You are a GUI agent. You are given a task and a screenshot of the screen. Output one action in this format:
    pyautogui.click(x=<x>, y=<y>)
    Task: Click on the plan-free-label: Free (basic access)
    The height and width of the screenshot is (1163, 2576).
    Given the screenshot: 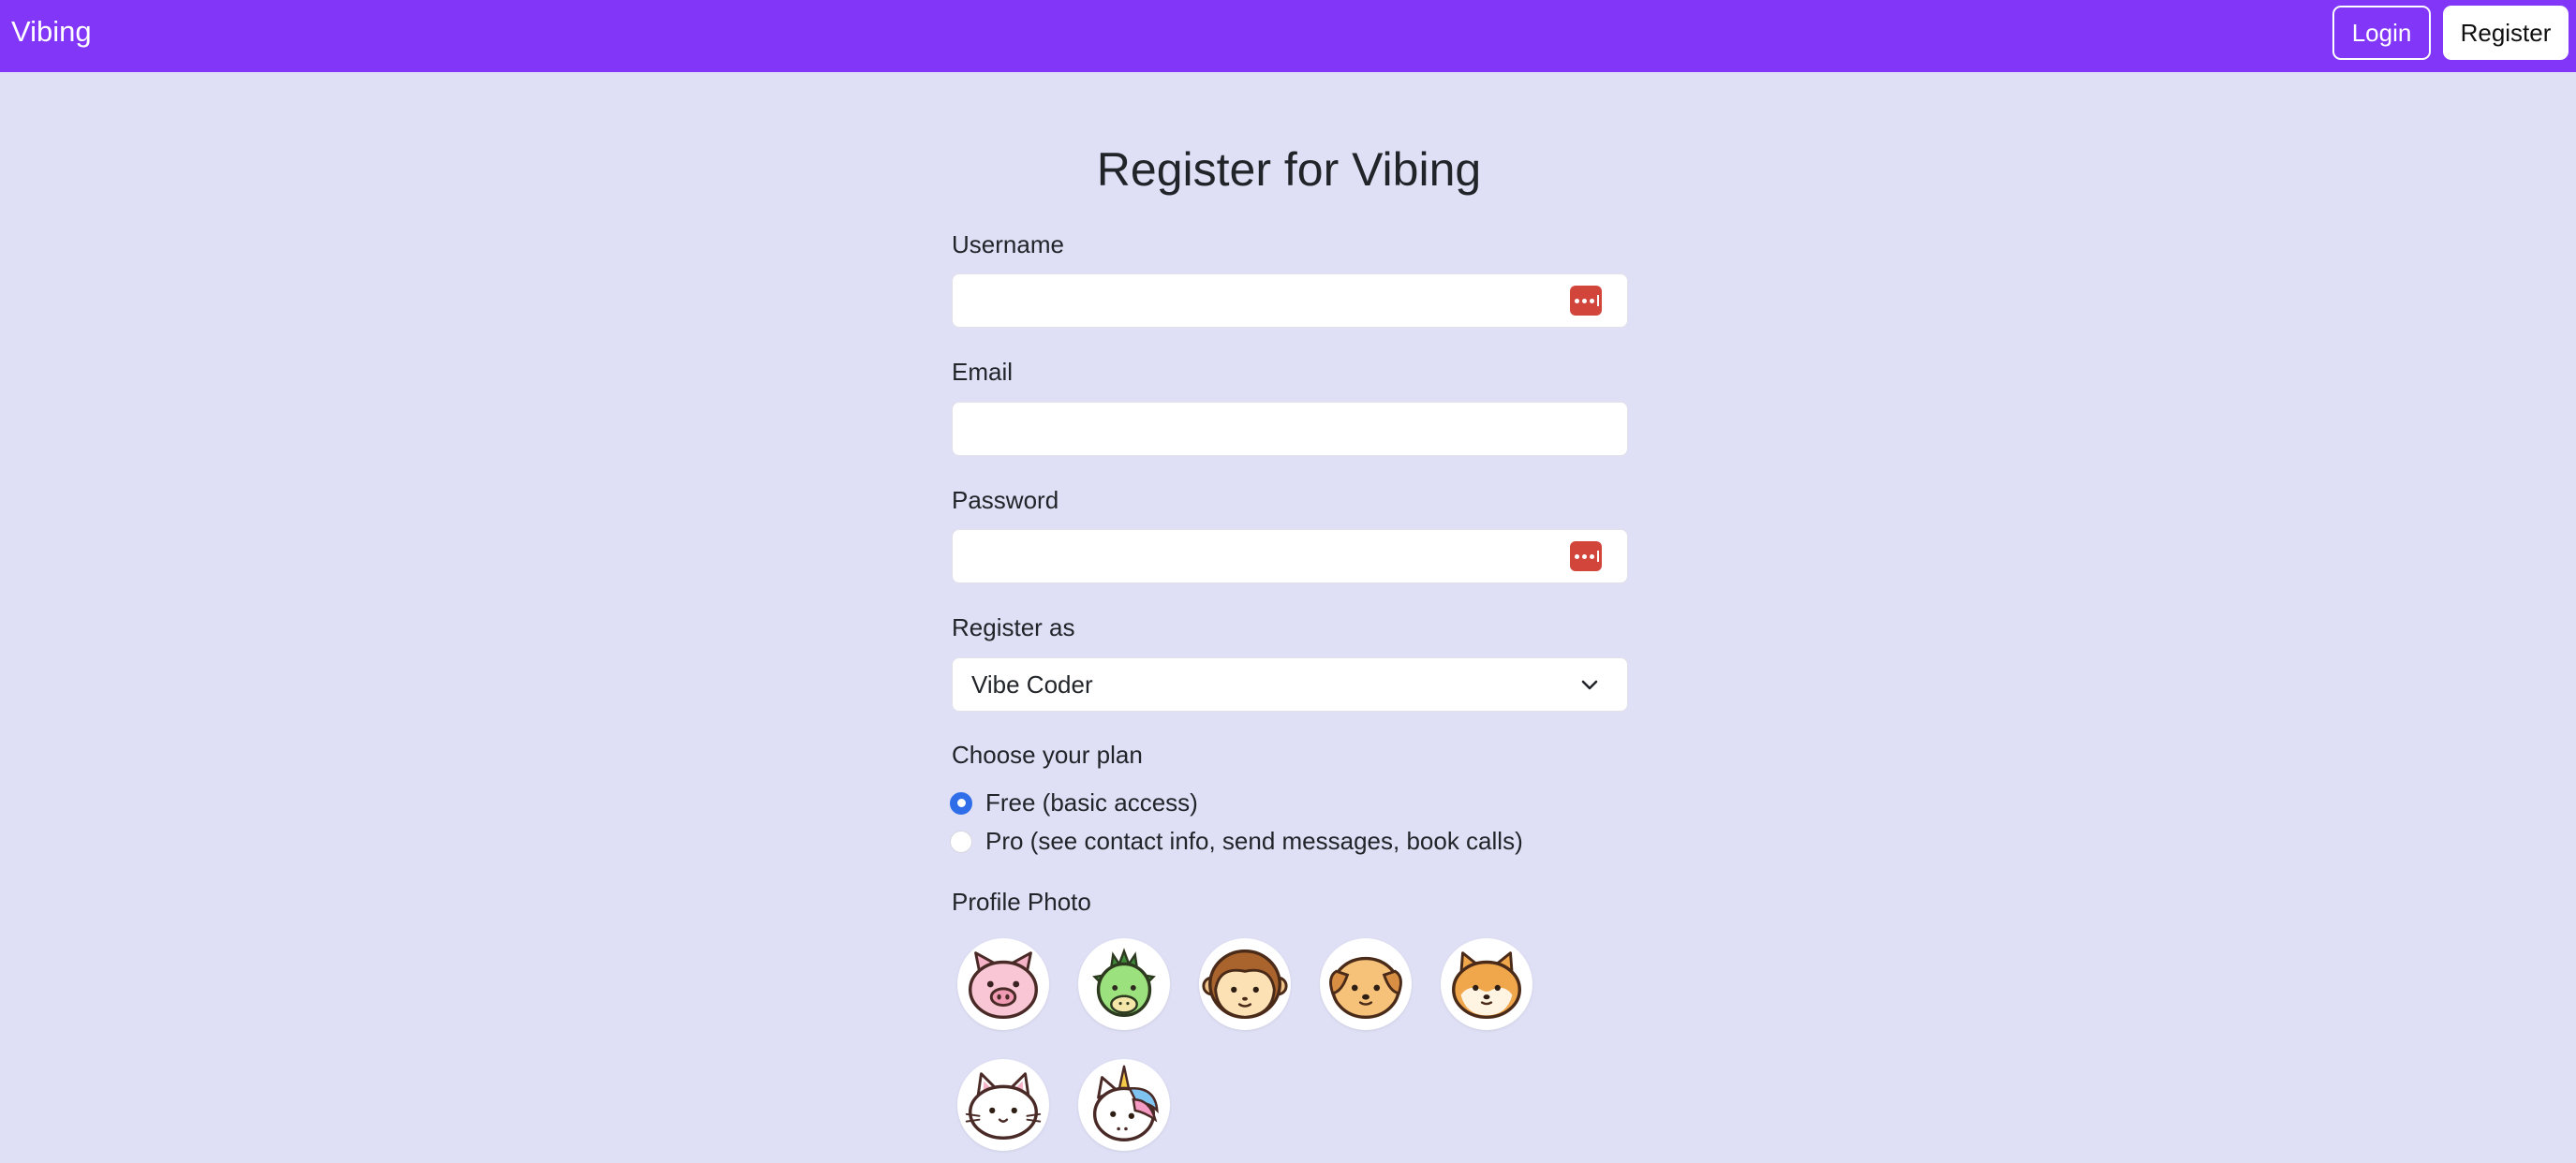 What is the action you would take?
    pyautogui.click(x=1091, y=802)
    